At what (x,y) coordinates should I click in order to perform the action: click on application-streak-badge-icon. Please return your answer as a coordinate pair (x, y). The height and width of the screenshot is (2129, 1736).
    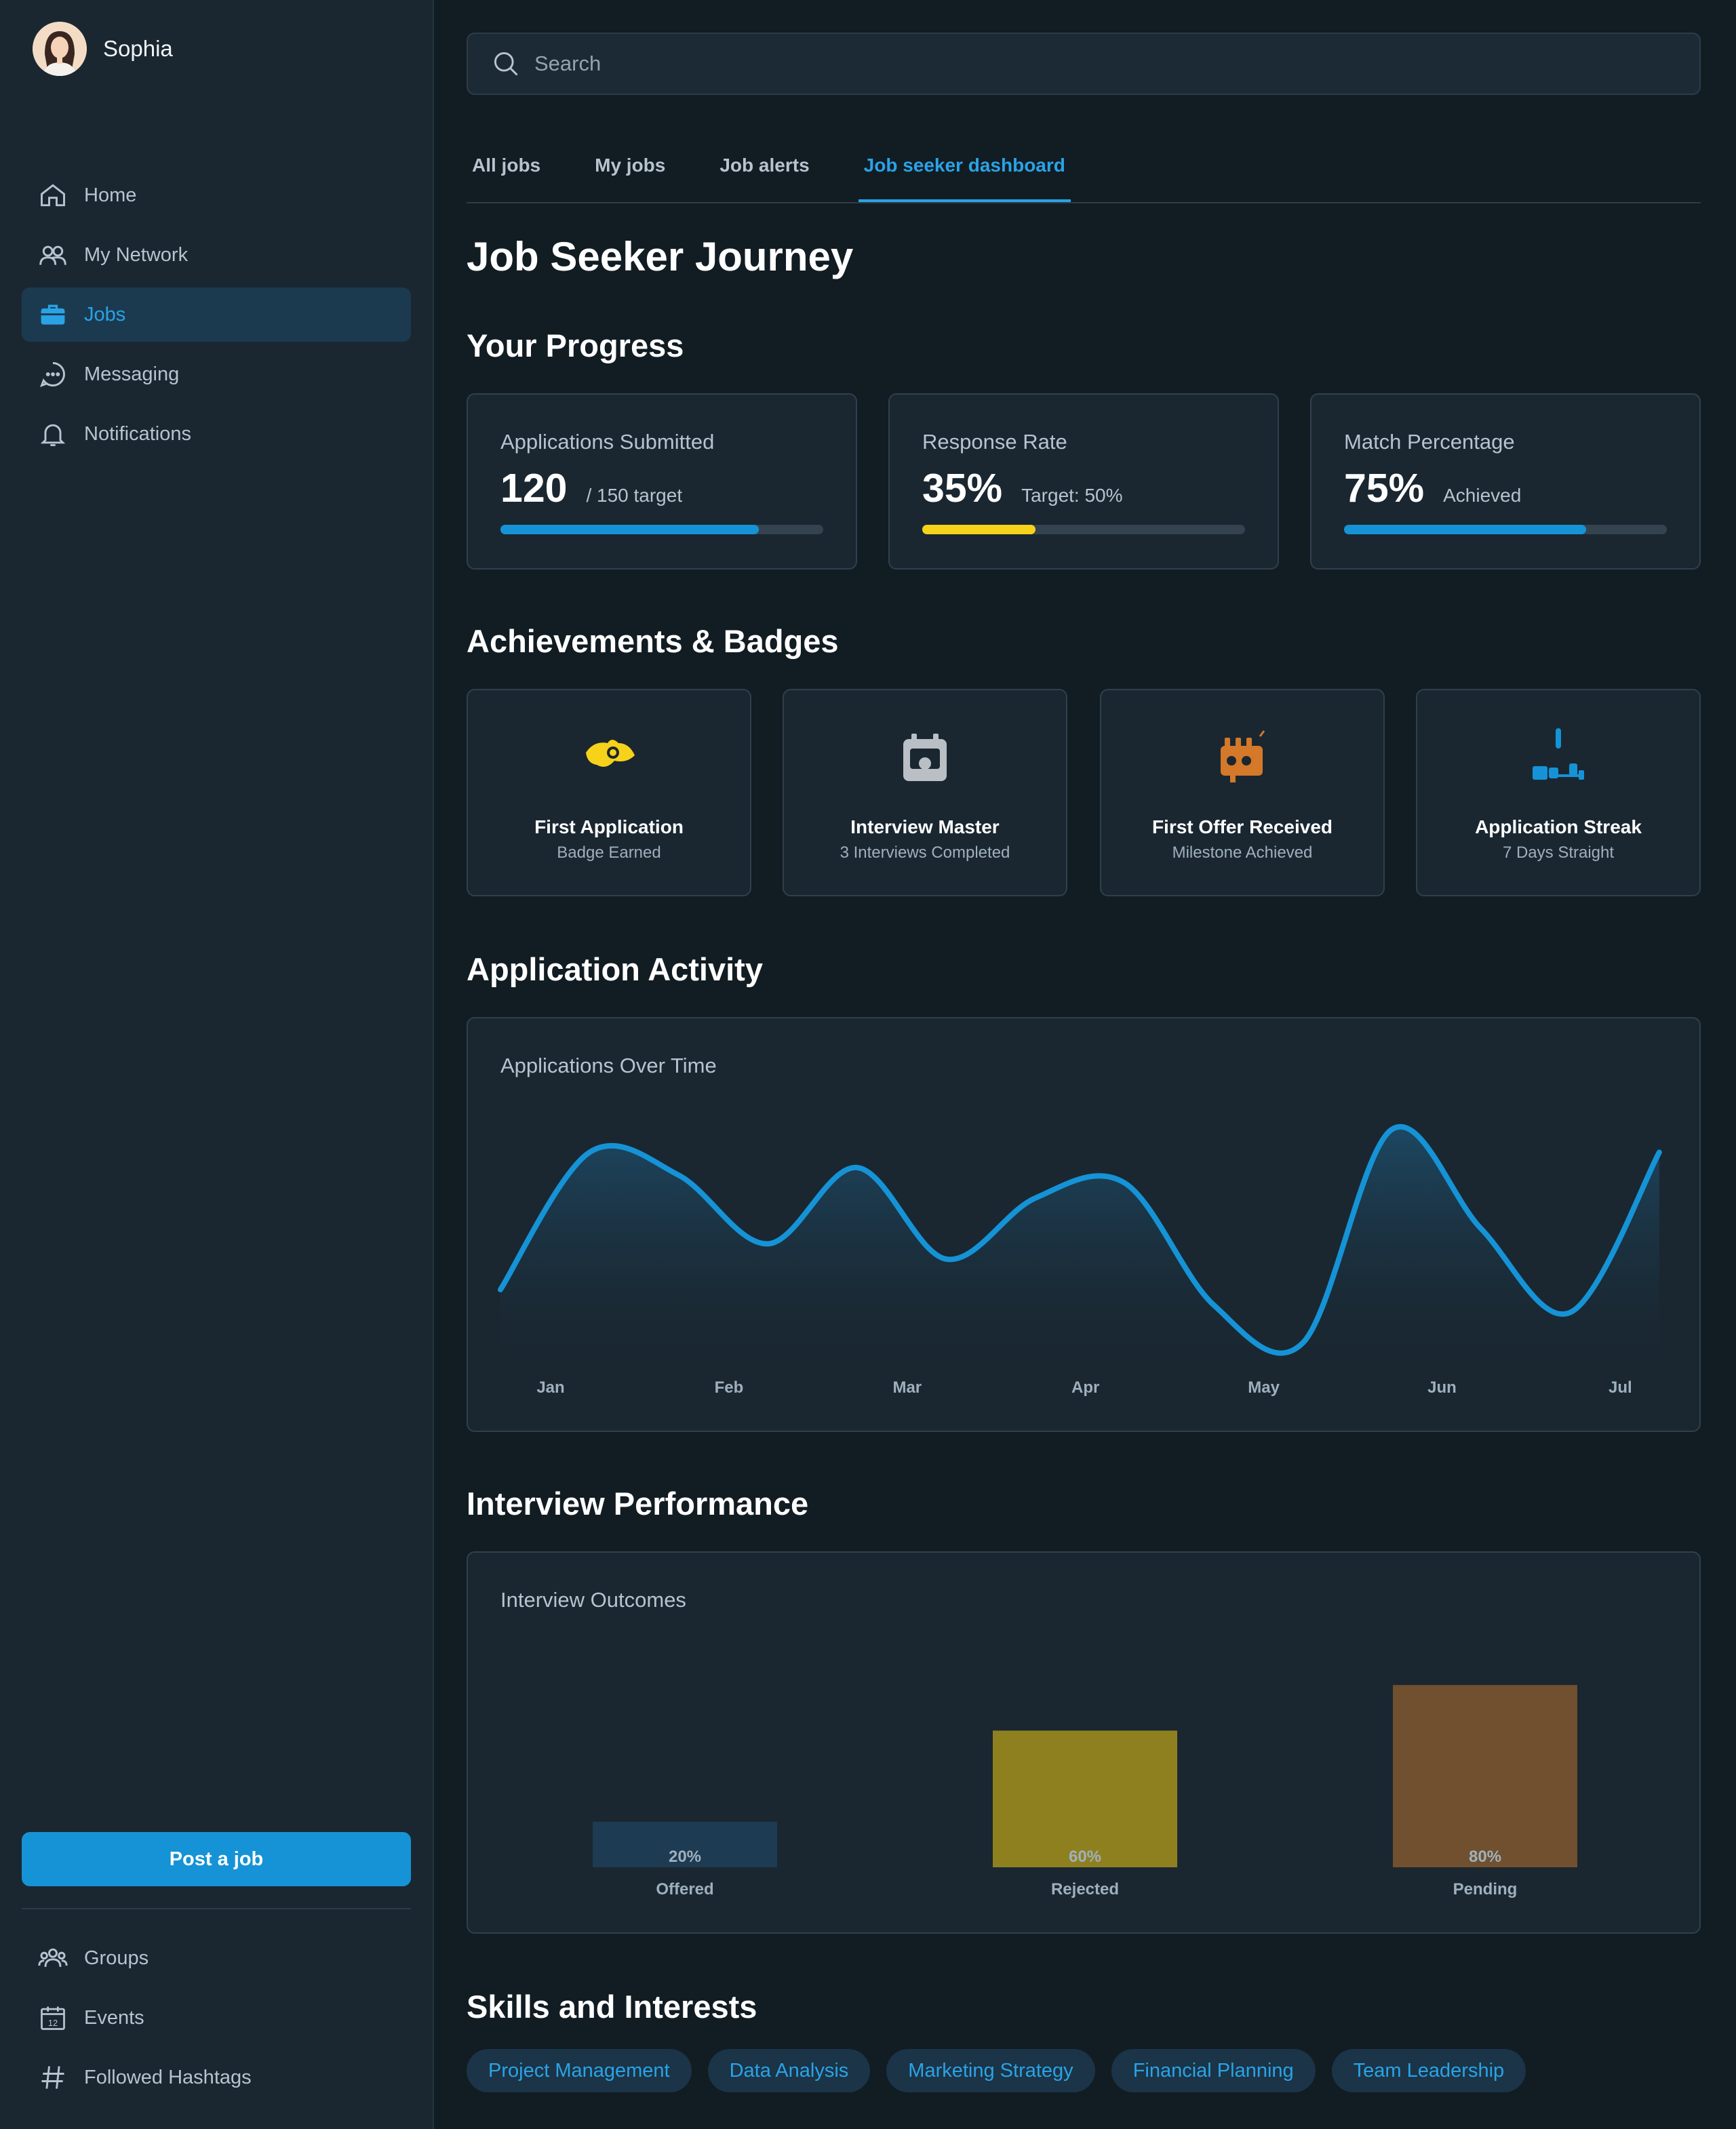
    Looking at the image, I should click on (1558, 754).